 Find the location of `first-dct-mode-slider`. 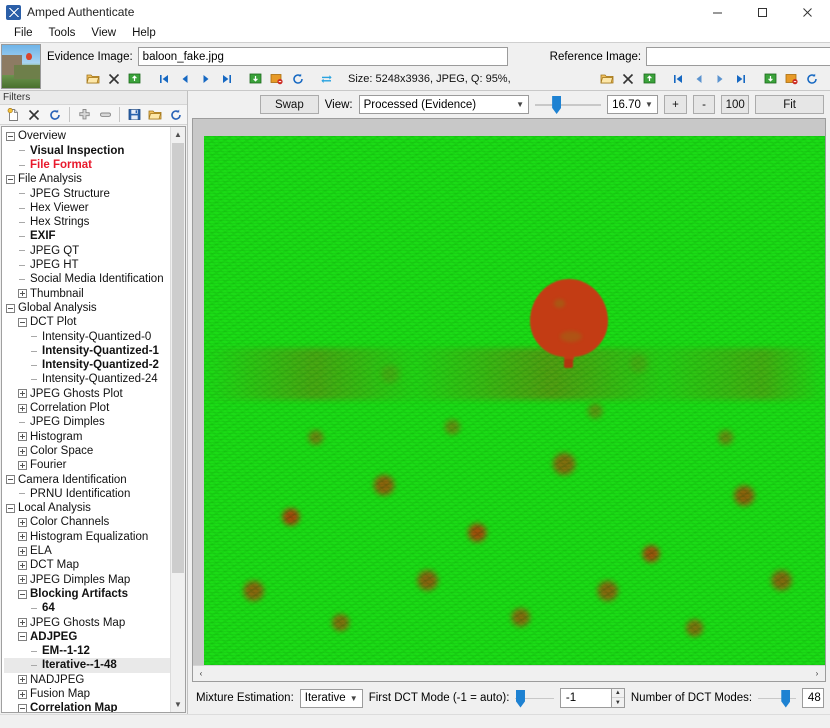

first-dct-mode-slider is located at coordinates (534, 698).